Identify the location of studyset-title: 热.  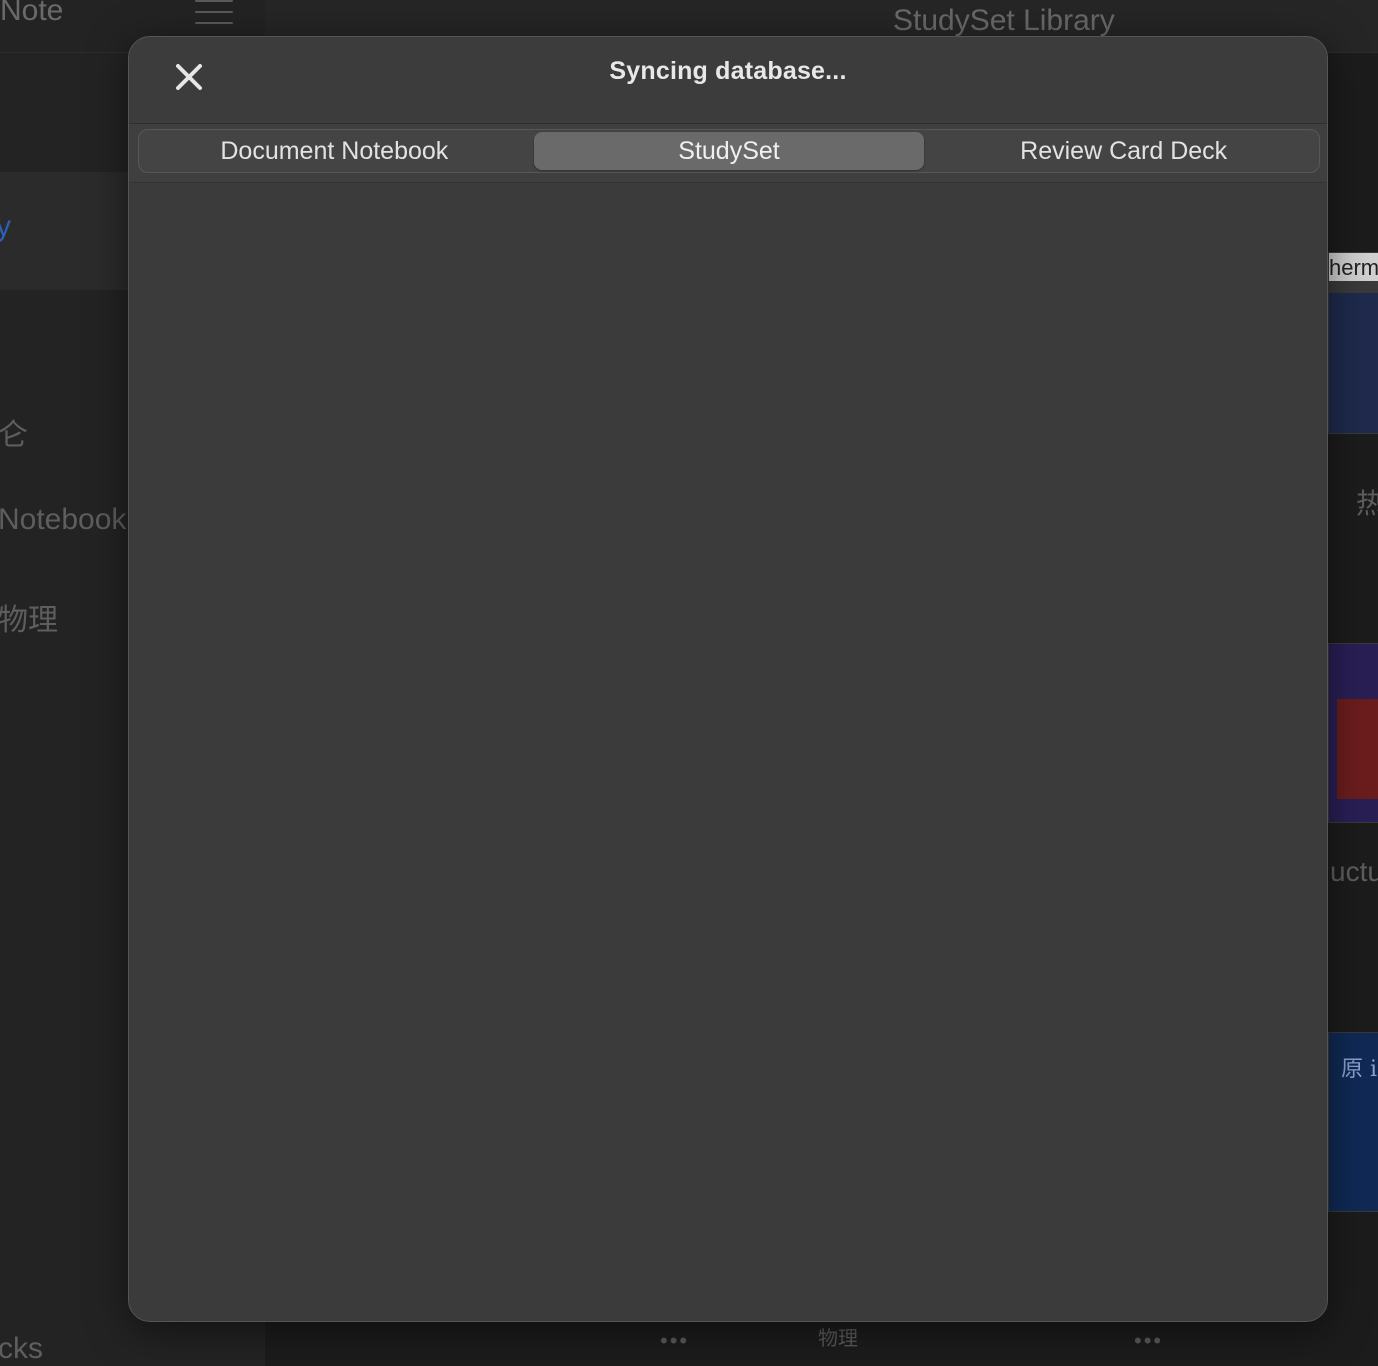
(1367, 503).